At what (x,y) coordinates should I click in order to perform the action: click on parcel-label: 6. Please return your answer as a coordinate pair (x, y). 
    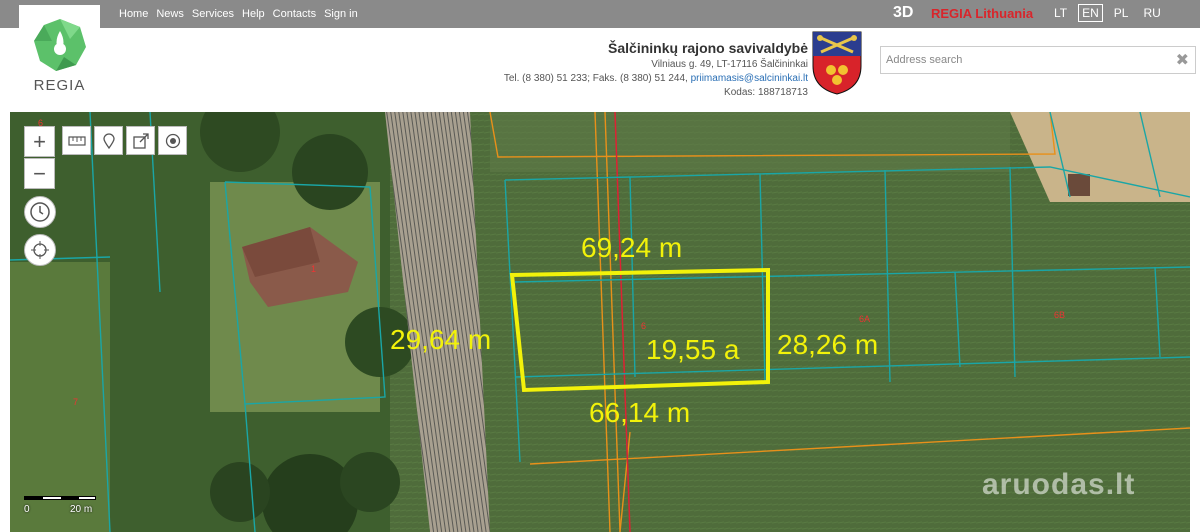
    Looking at the image, I should click on (644, 326).